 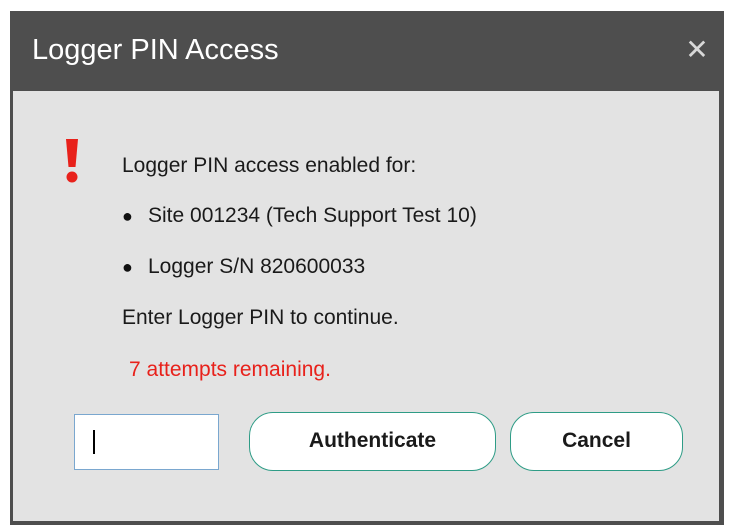 I want to click on cancel-button: Cancel, so click(x=596, y=441).